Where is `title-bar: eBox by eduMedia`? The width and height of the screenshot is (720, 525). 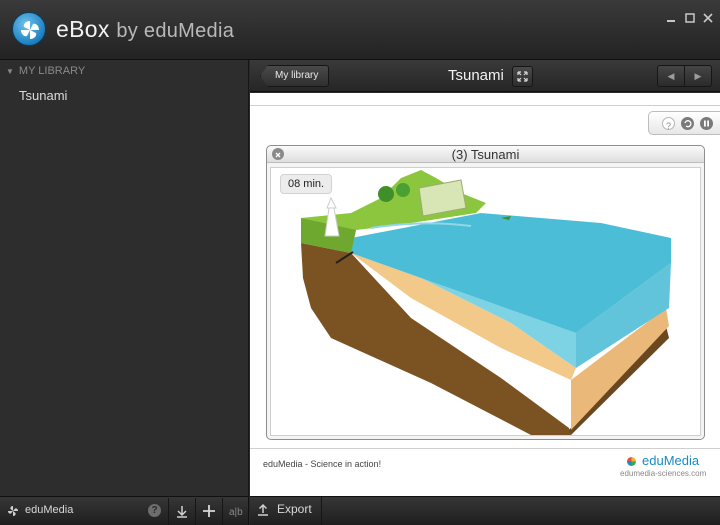
title-bar: eBox by eduMedia is located at coordinates (360, 30).